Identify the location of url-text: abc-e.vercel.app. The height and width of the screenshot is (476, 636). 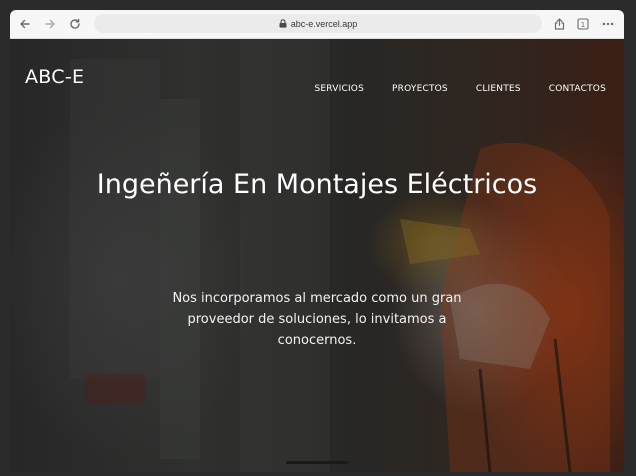
(324, 23).